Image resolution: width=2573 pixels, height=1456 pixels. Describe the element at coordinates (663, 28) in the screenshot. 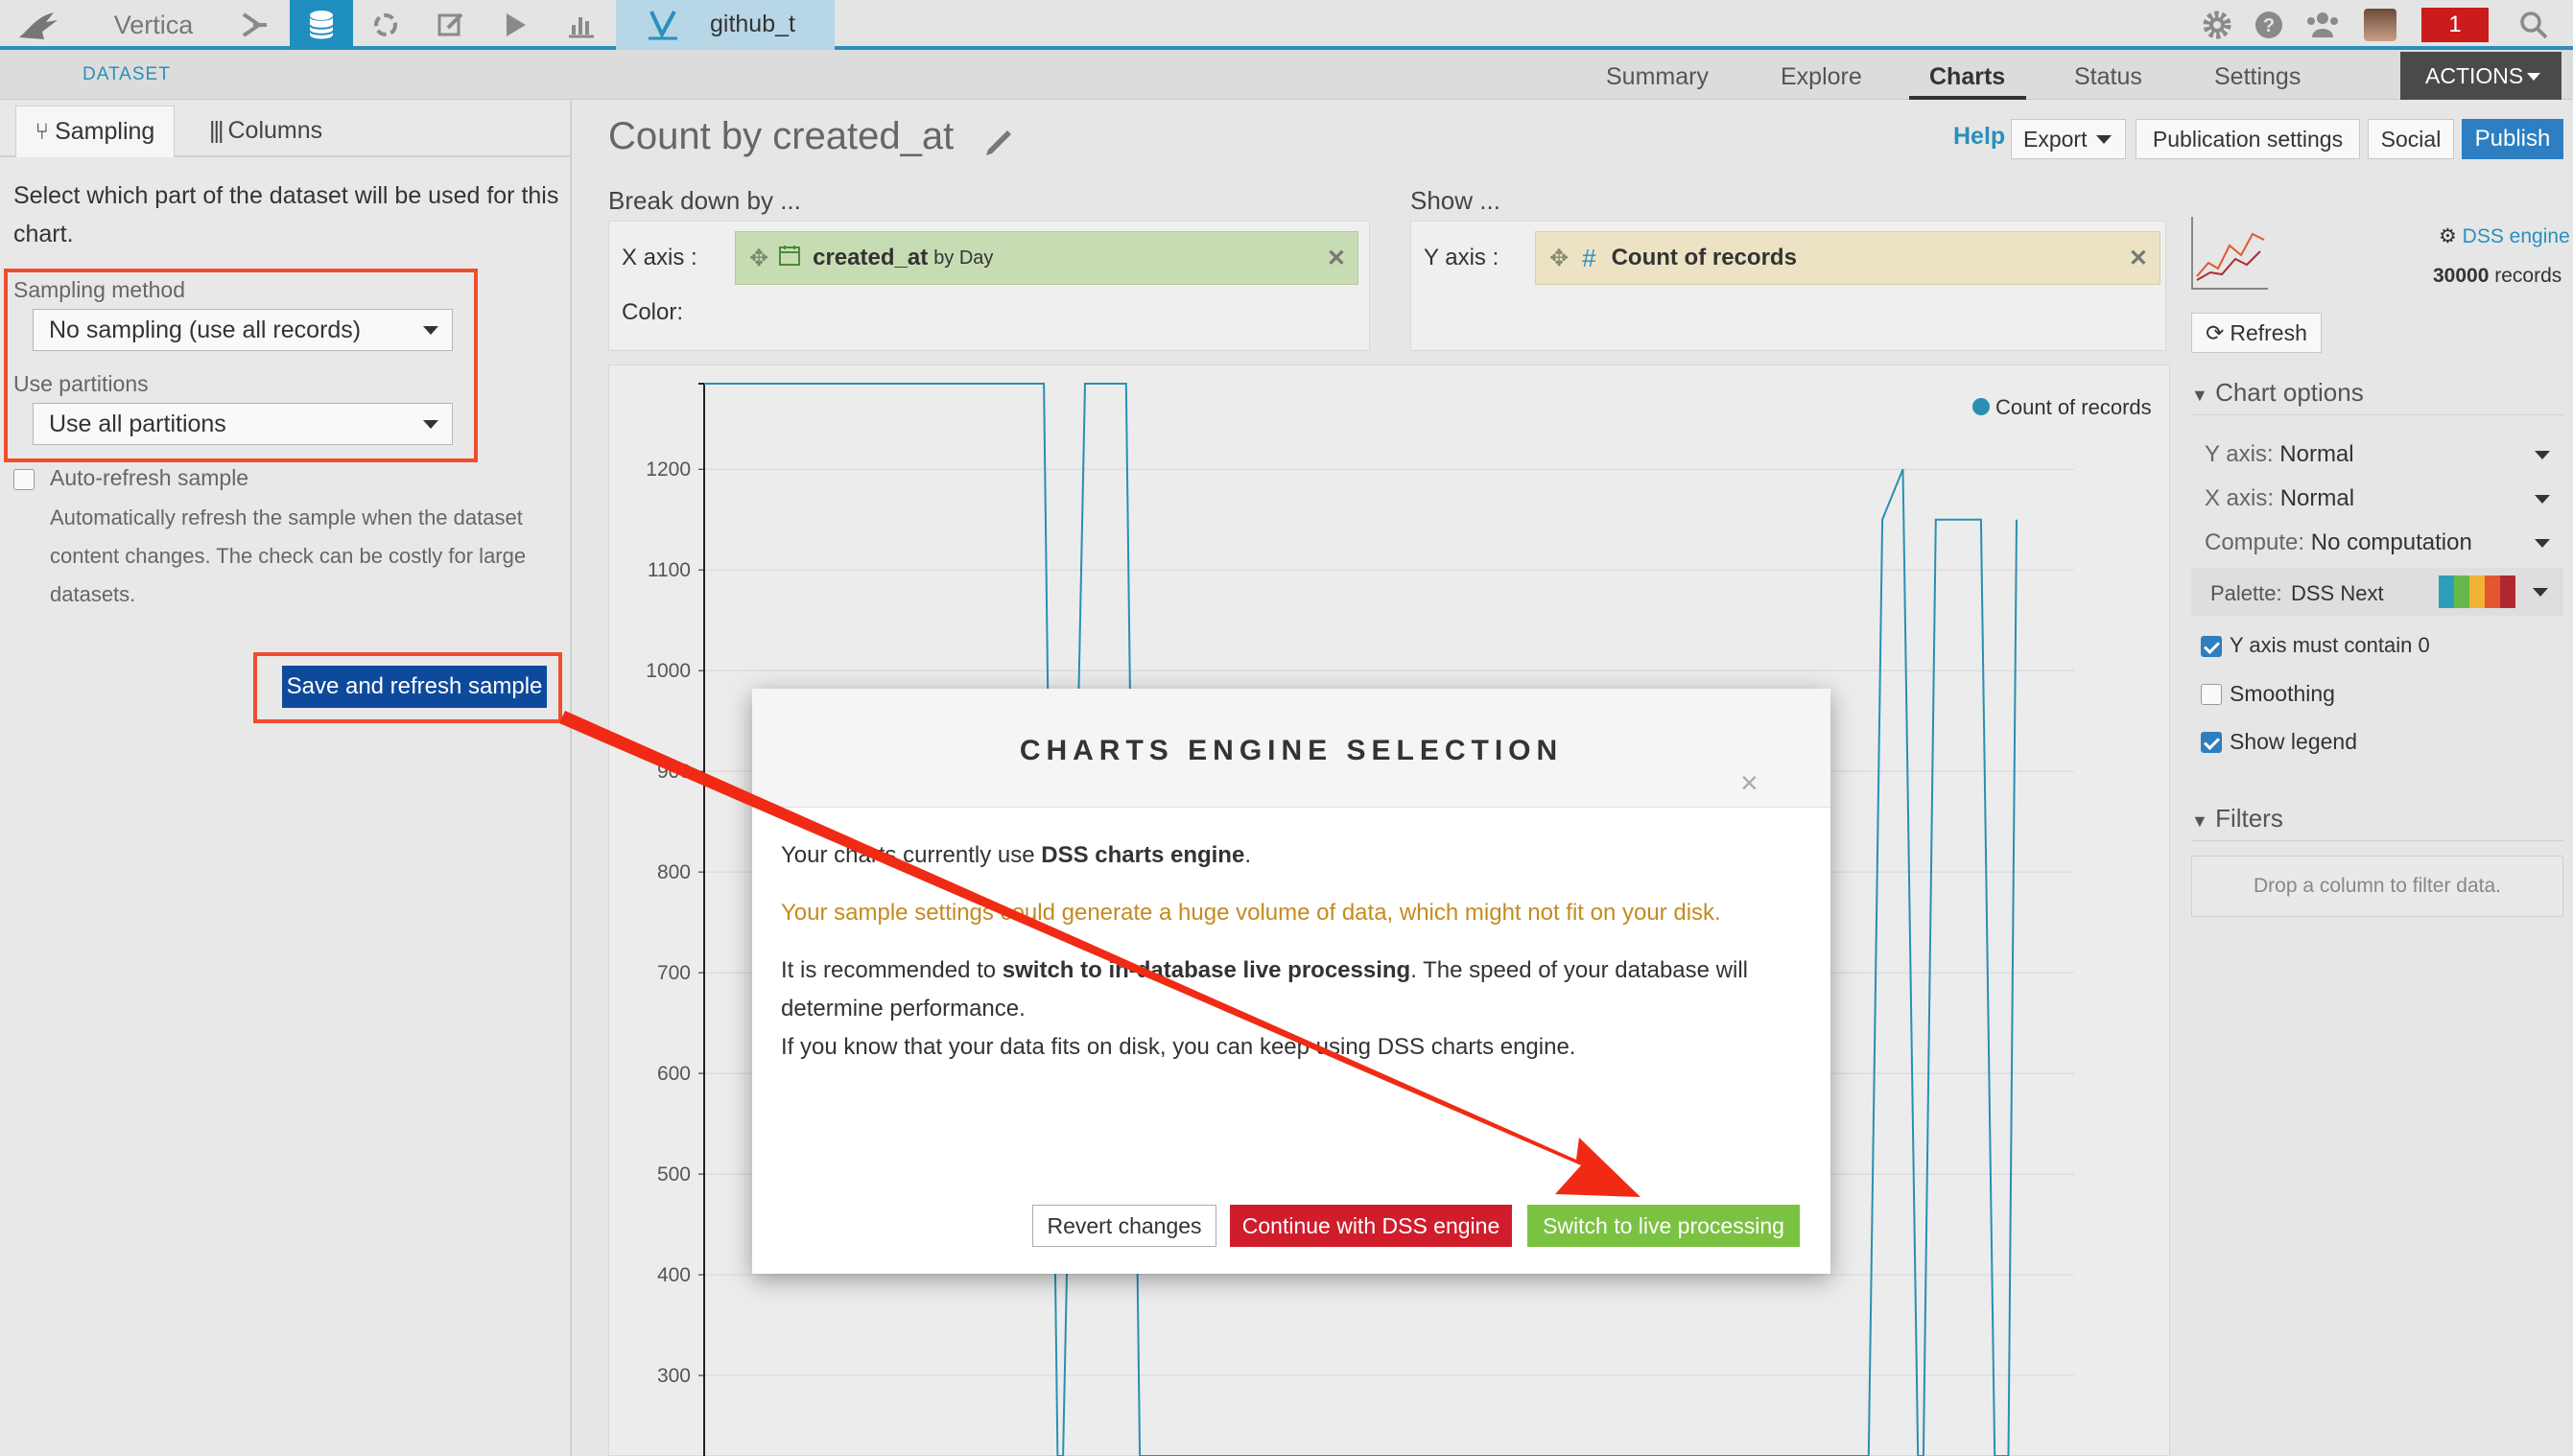

I see `dataset-type-icon` at that location.